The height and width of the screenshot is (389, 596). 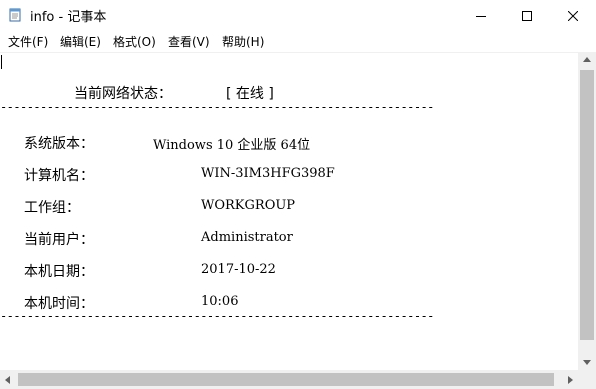 What do you see at coordinates (68, 17) in the screenshot?
I see `window-title: info - 记事本` at bounding box center [68, 17].